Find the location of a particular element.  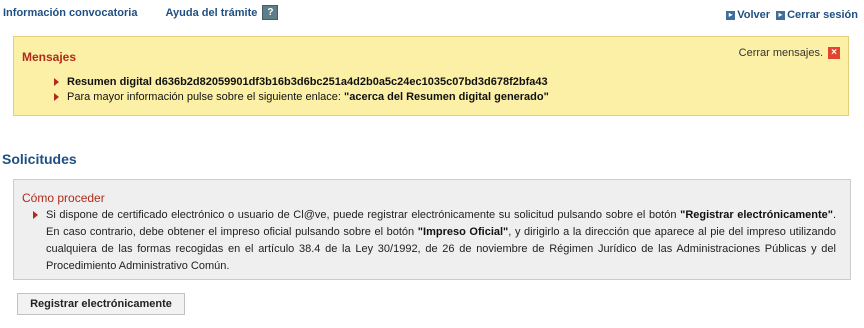

info-convocatoria-link: Información convocatoria is located at coordinates (70, 13).